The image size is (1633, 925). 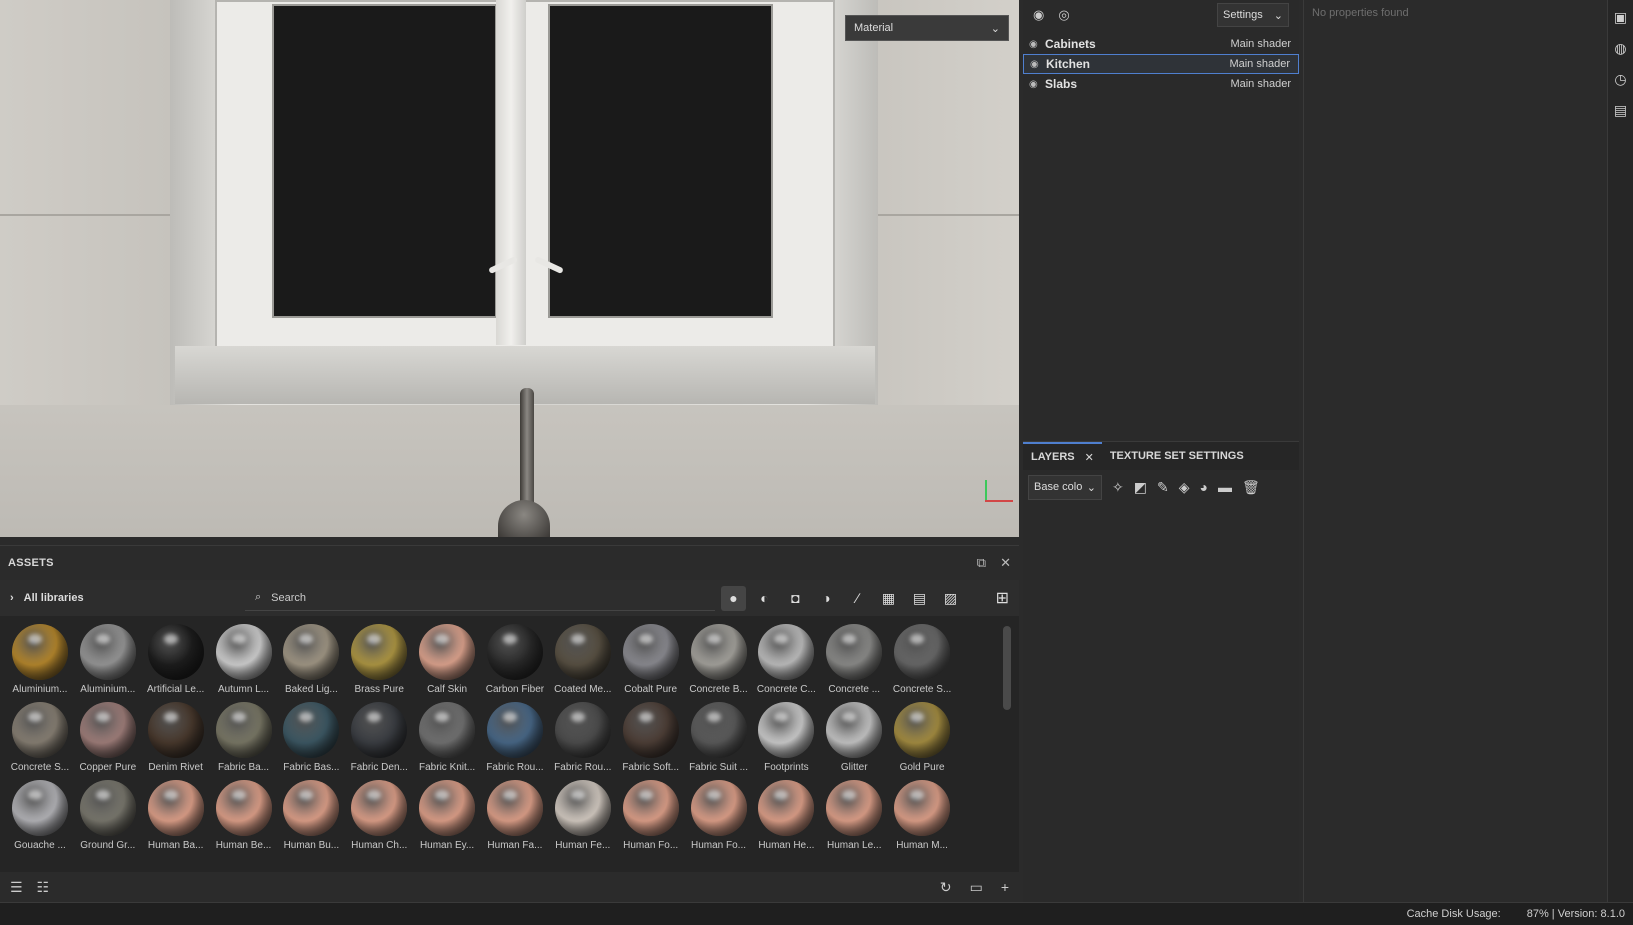 What do you see at coordinates (1184, 487) in the screenshot?
I see `add-fill-layer-icon: ◈` at bounding box center [1184, 487].